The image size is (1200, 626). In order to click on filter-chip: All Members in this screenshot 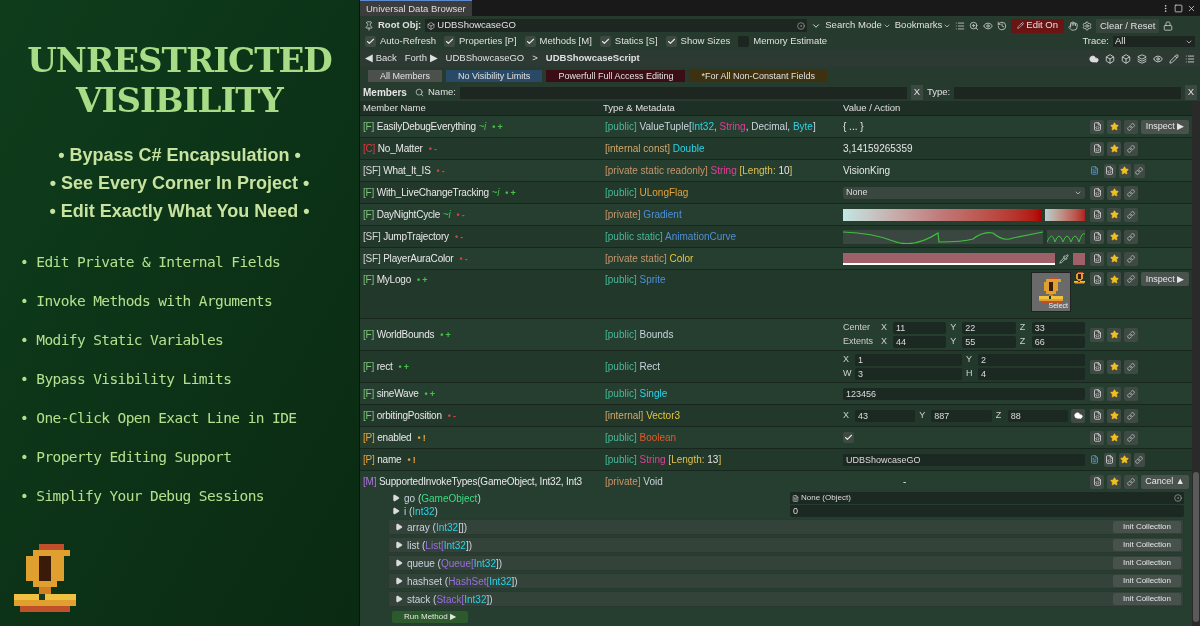, I will do `click(405, 75)`.